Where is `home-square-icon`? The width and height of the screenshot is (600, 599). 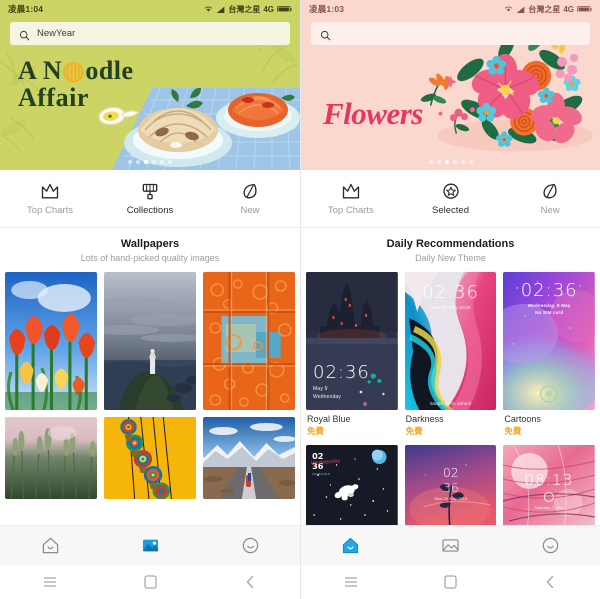 home-square-icon is located at coordinates (150, 582).